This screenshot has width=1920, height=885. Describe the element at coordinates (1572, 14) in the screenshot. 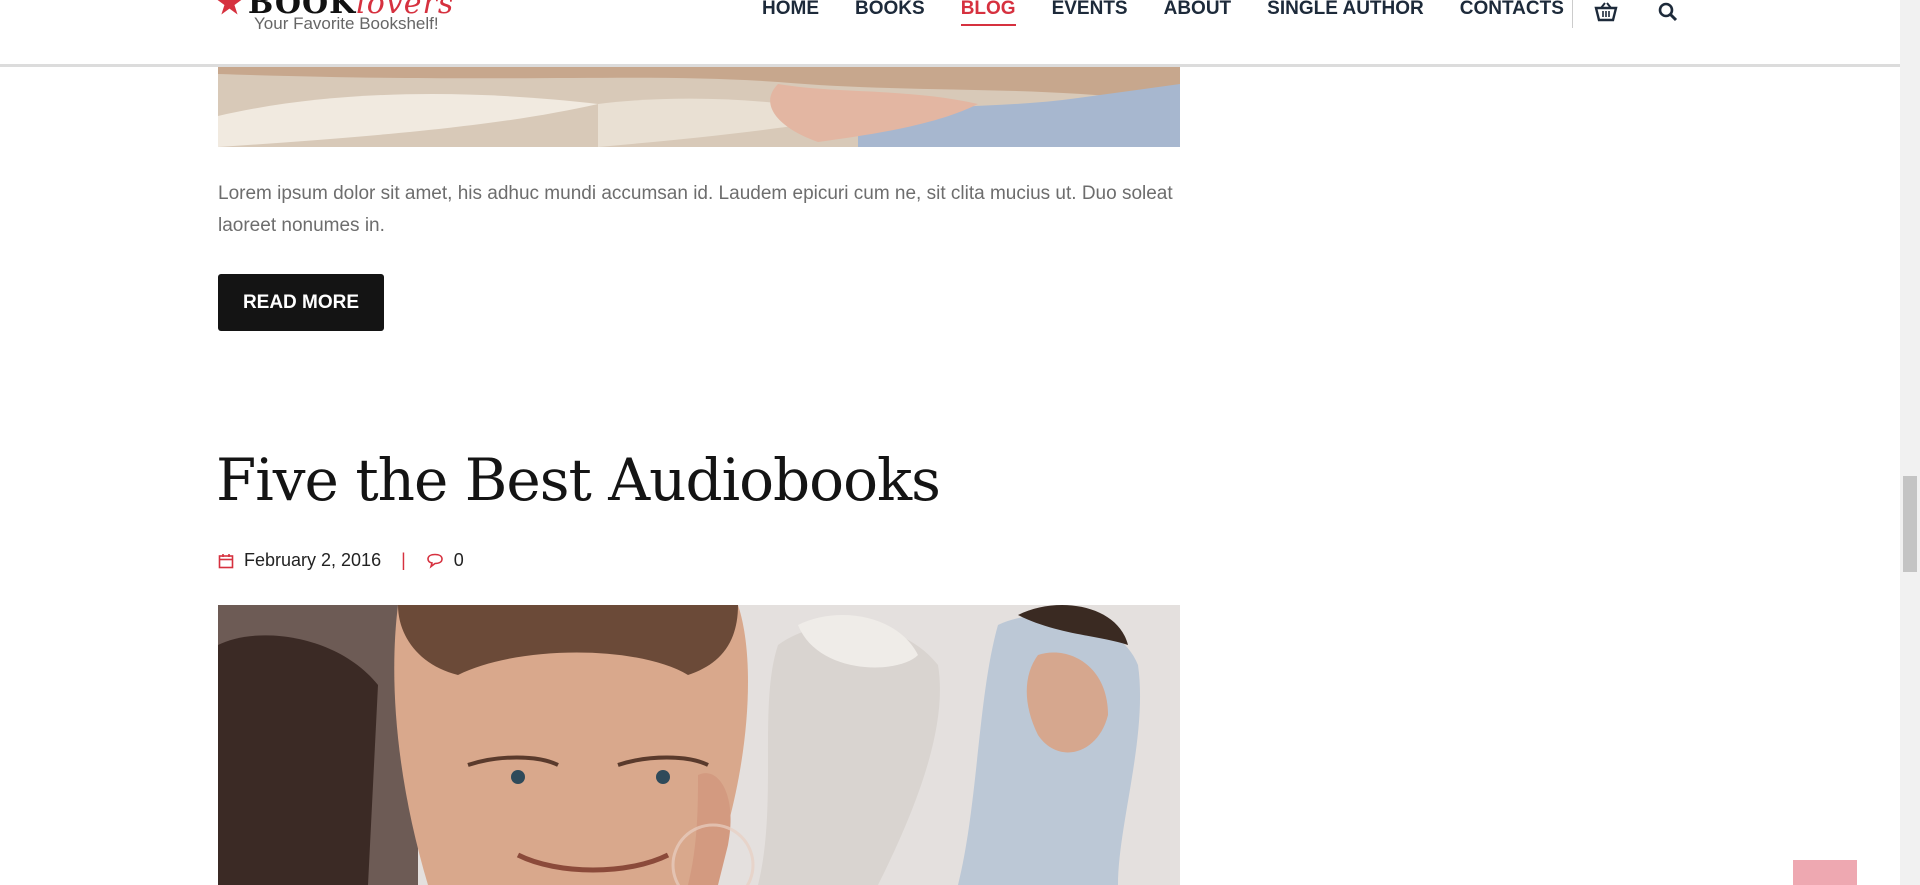

I see `nav-divider` at that location.